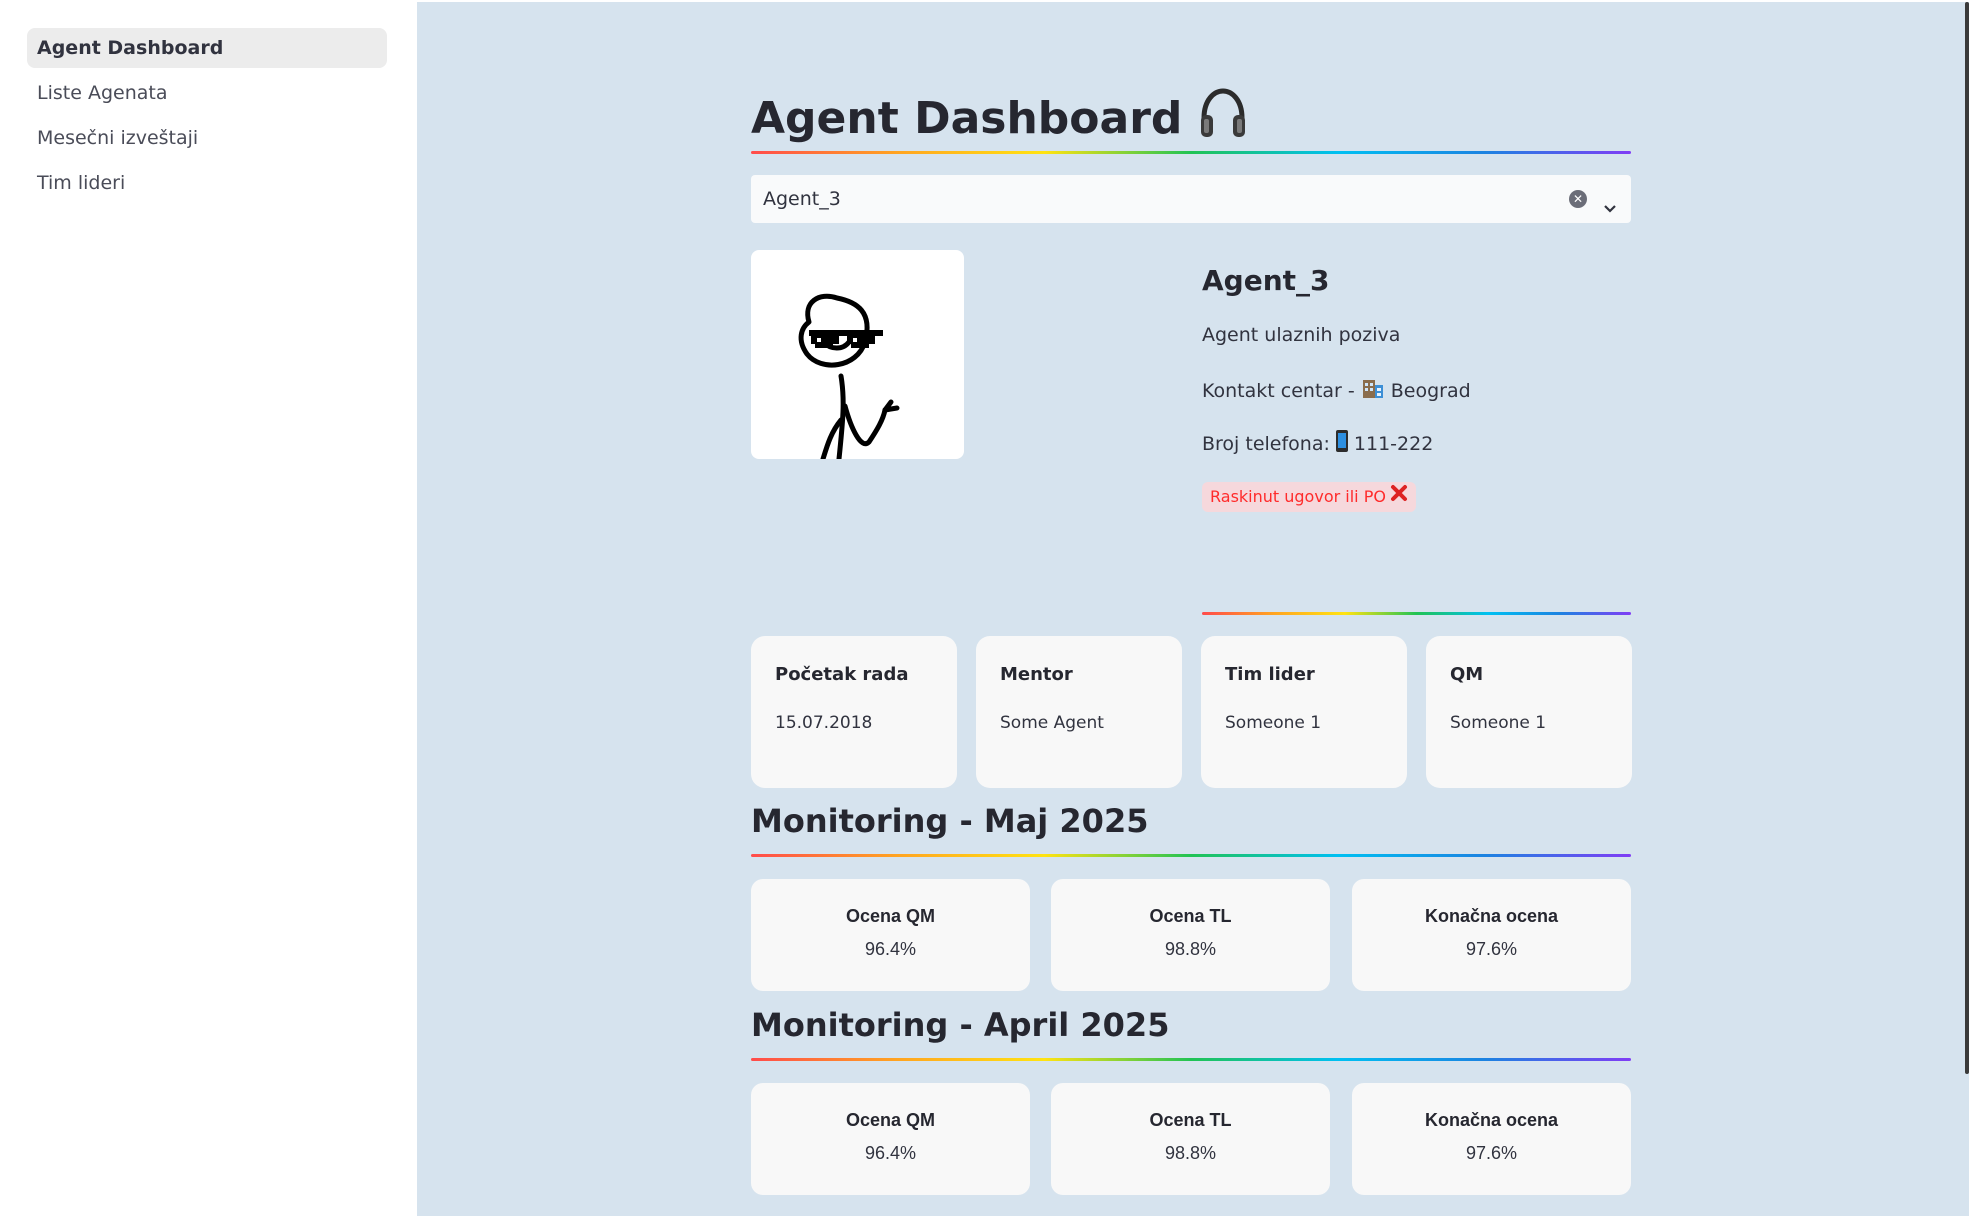 The width and height of the screenshot is (1969, 1216). I want to click on sidebar-item-tim-lideri: Tim lideri, so click(207, 183).